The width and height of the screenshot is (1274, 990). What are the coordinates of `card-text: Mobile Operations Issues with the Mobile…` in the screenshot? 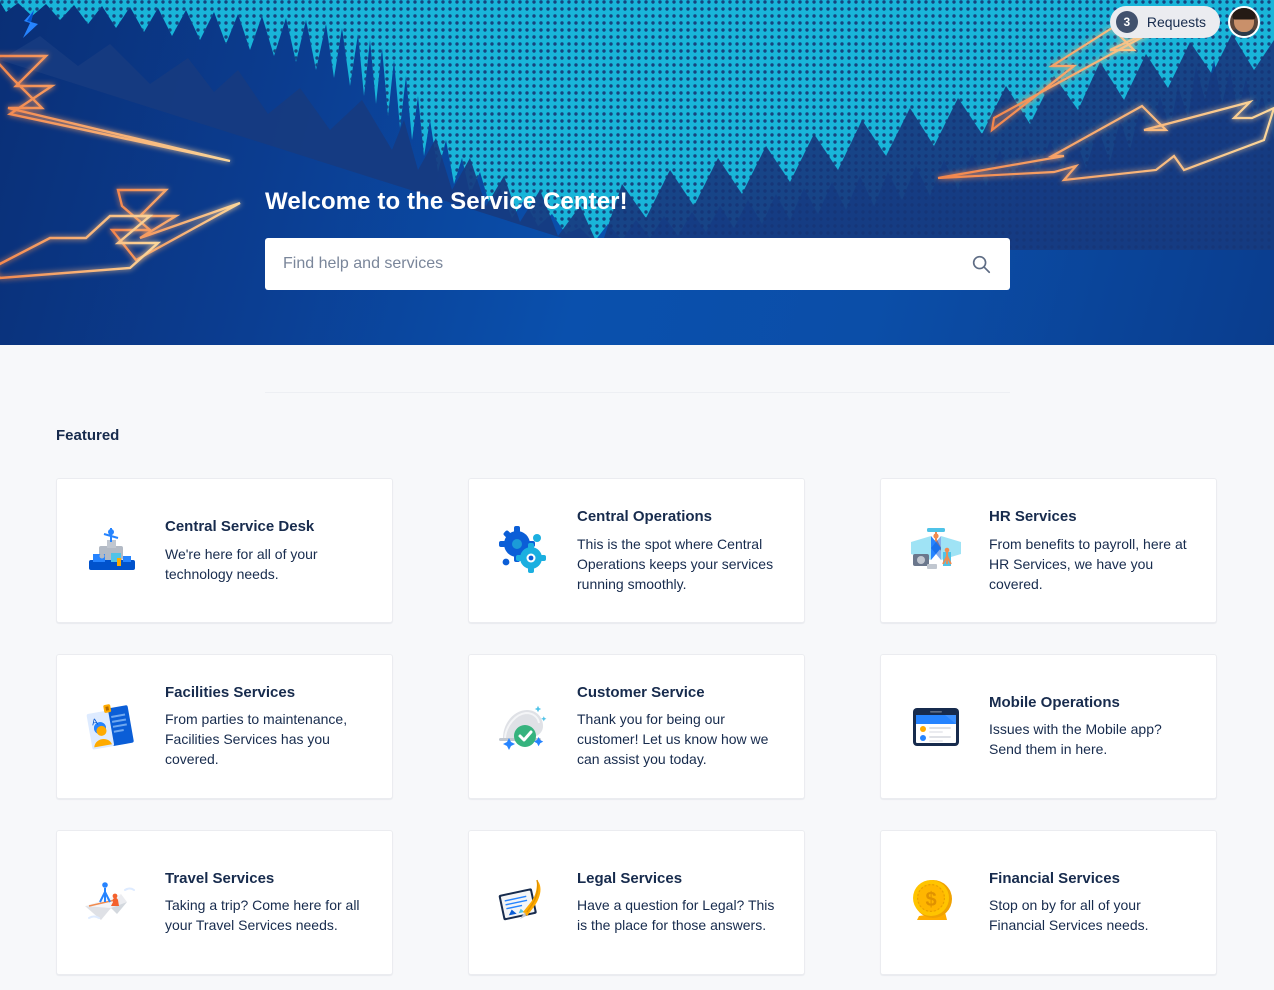 It's located at (1093, 726).